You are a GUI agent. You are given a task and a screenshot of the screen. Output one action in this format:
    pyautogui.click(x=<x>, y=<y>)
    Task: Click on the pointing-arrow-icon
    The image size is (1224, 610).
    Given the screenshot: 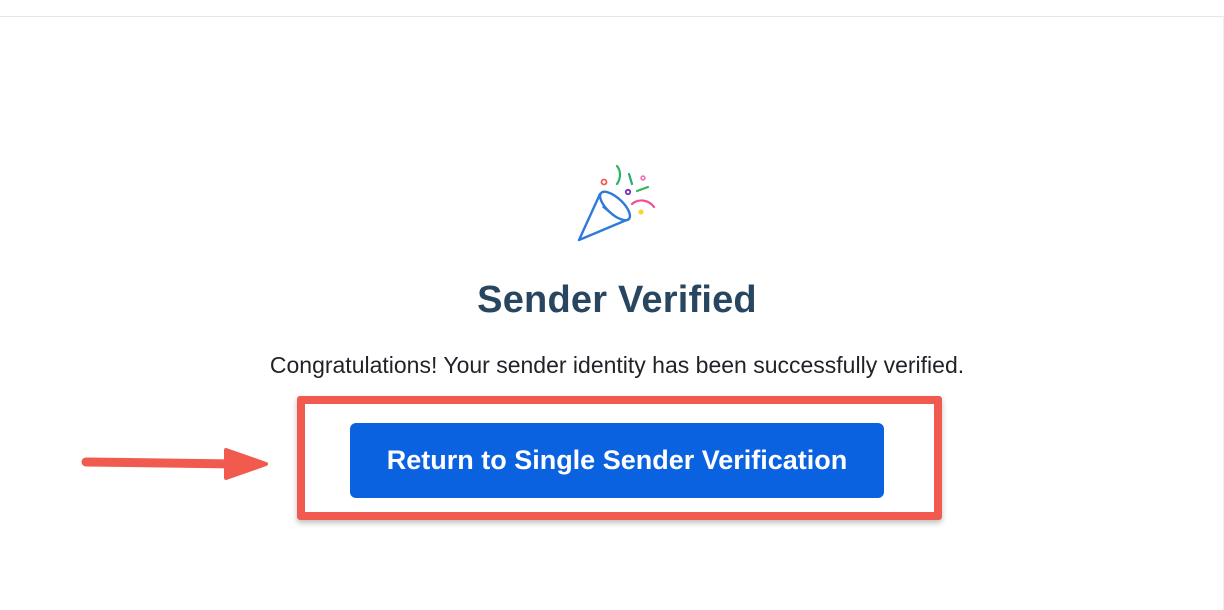 What is the action you would take?
    pyautogui.click(x=174, y=464)
    